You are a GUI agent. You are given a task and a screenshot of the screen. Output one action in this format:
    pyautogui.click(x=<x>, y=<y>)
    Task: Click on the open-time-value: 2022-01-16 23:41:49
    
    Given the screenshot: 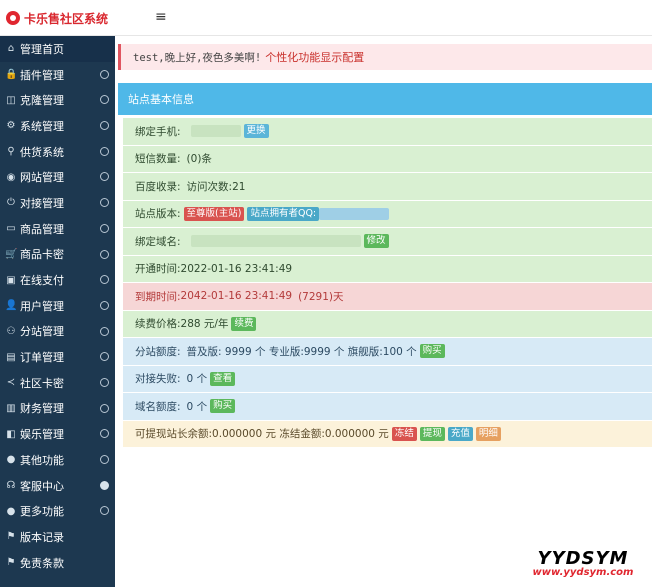 What is the action you would take?
    pyautogui.click(x=236, y=268)
    